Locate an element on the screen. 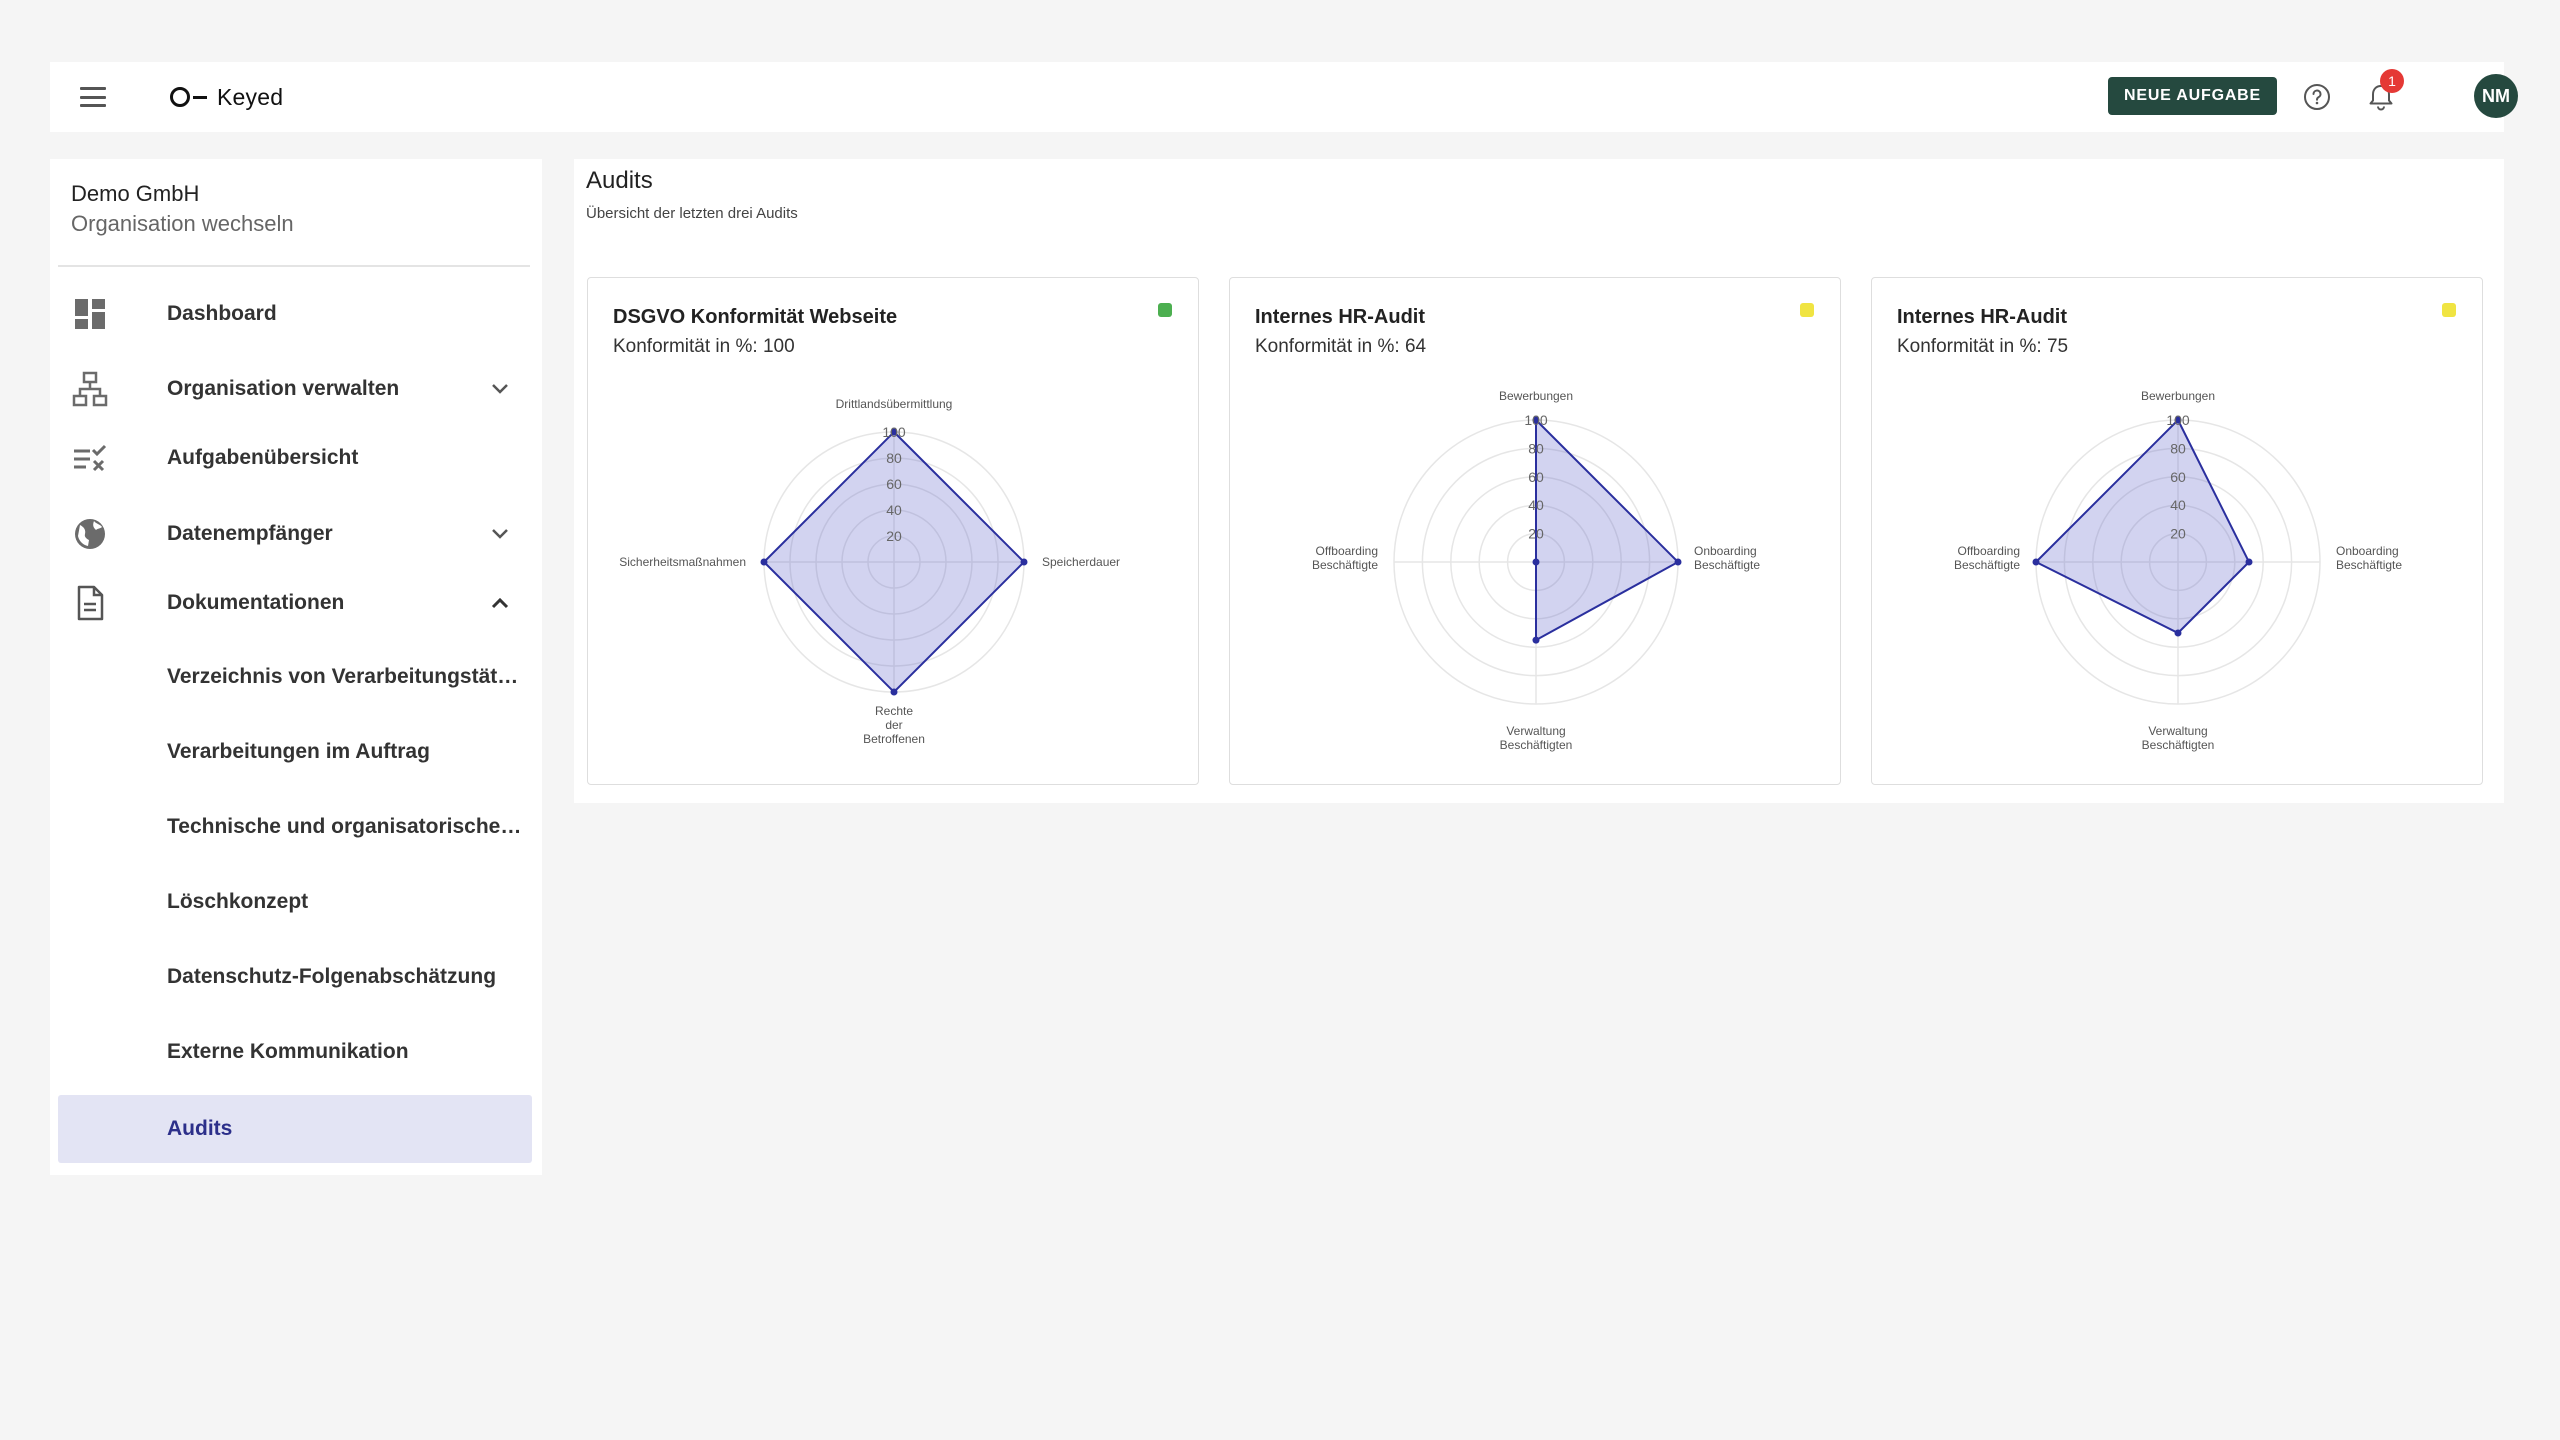 Image resolution: width=2560 pixels, height=1440 pixels. sidebar-item-dashboard: Dashboard is located at coordinates (295, 314).